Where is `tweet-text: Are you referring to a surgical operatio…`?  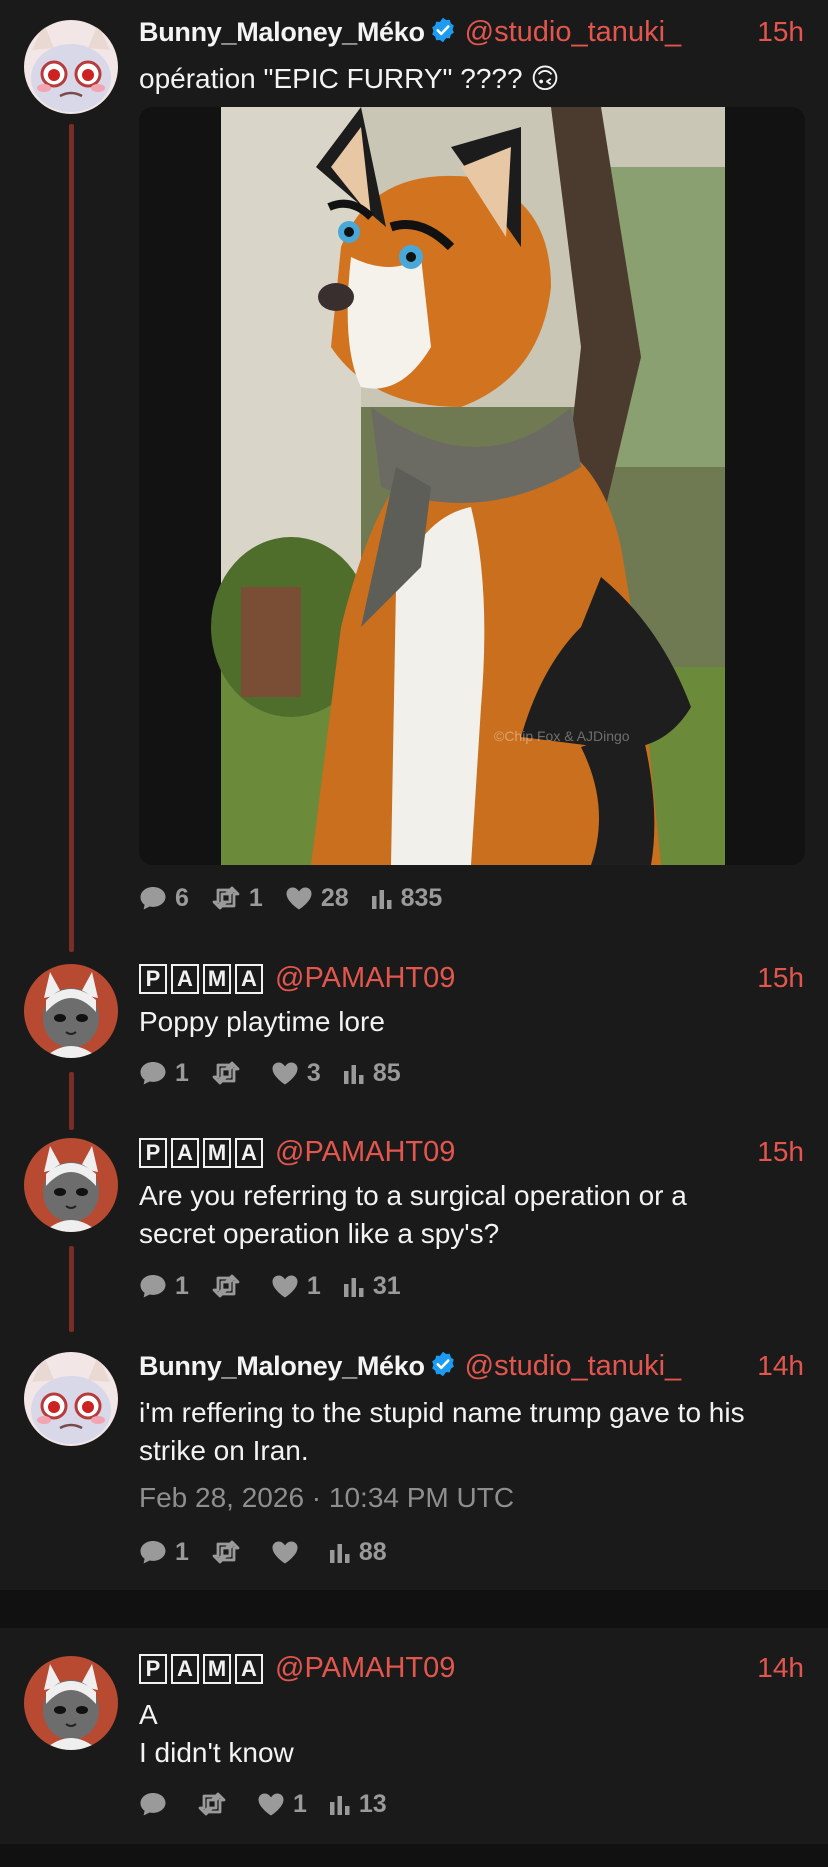 tweet-text: Are you referring to a surgical operatio… is located at coordinates (413, 1214).